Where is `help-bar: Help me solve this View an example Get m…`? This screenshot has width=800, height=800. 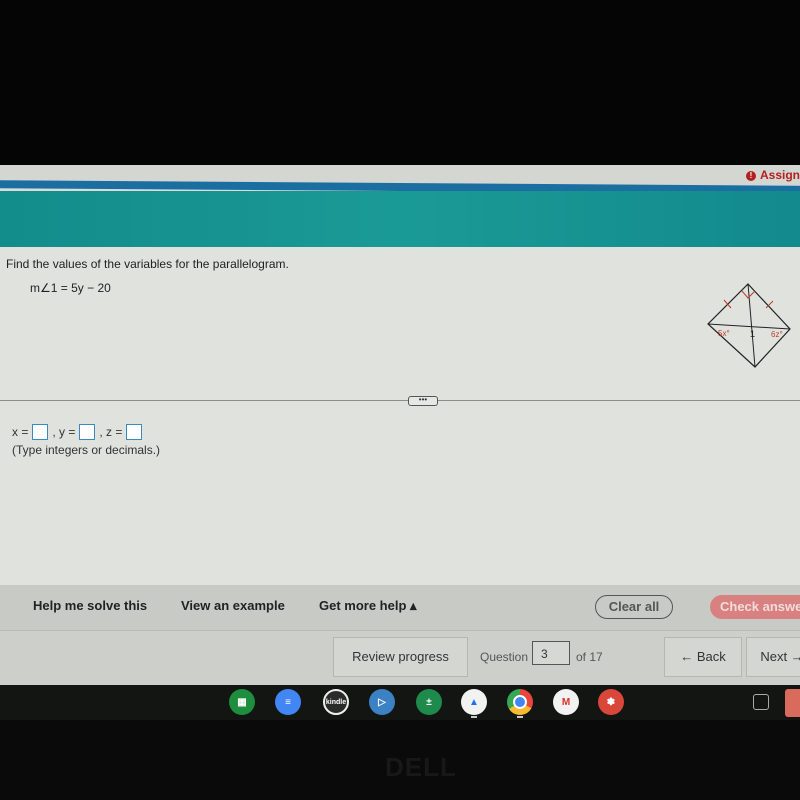 help-bar: Help me solve this View an example Get m… is located at coordinates (400, 607).